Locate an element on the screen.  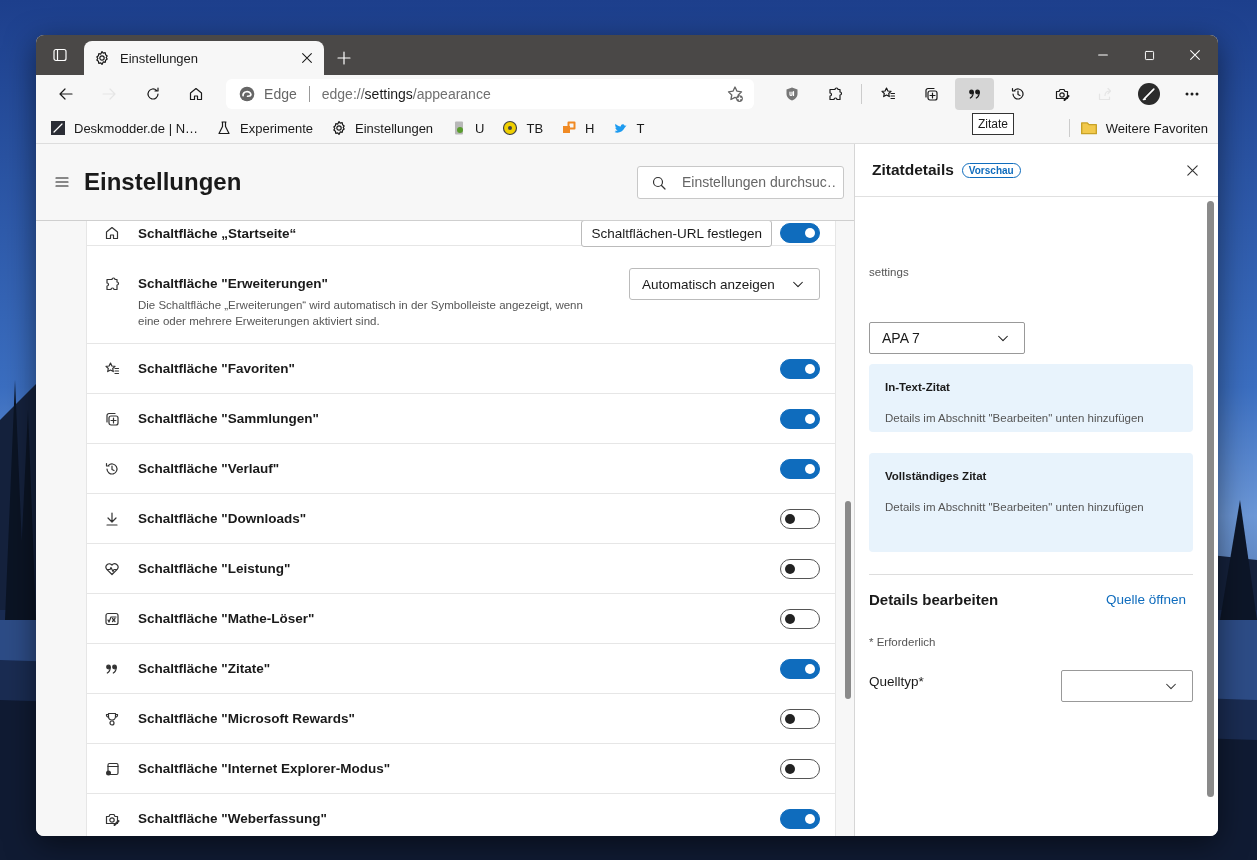
tabs-icon is located at coordinates (60, 55).